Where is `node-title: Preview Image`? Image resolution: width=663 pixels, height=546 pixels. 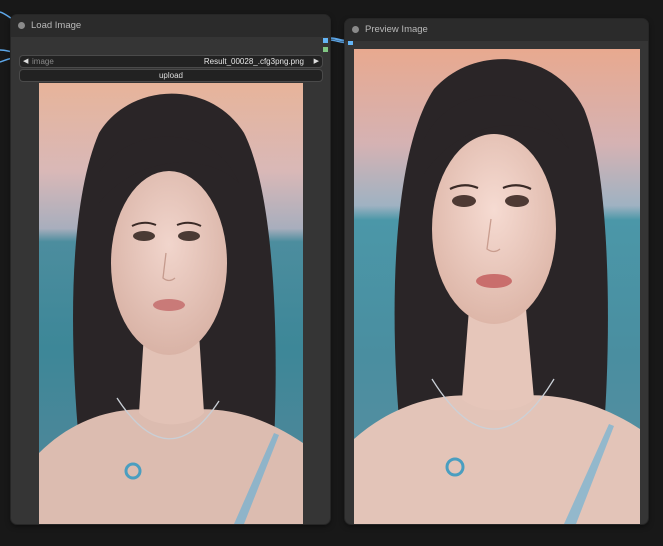 node-title: Preview Image is located at coordinates (396, 29).